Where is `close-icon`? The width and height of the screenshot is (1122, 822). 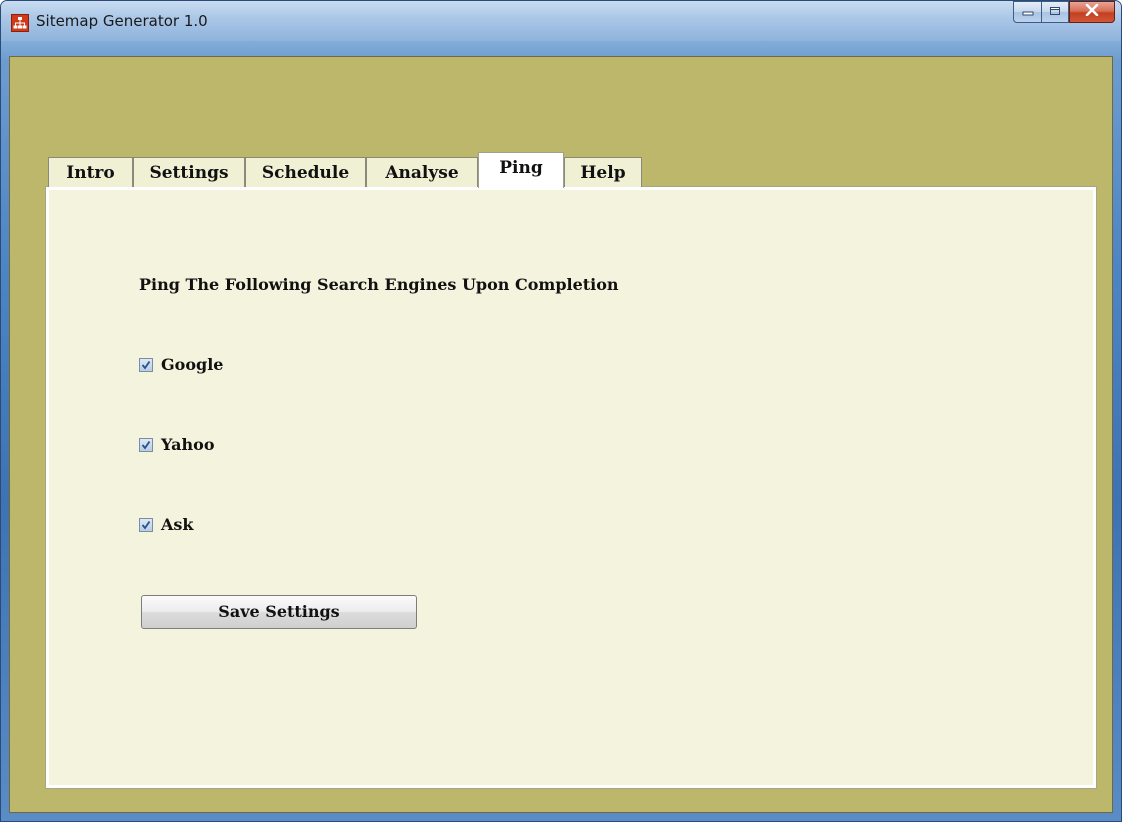
close-icon is located at coordinates (1092, 12).